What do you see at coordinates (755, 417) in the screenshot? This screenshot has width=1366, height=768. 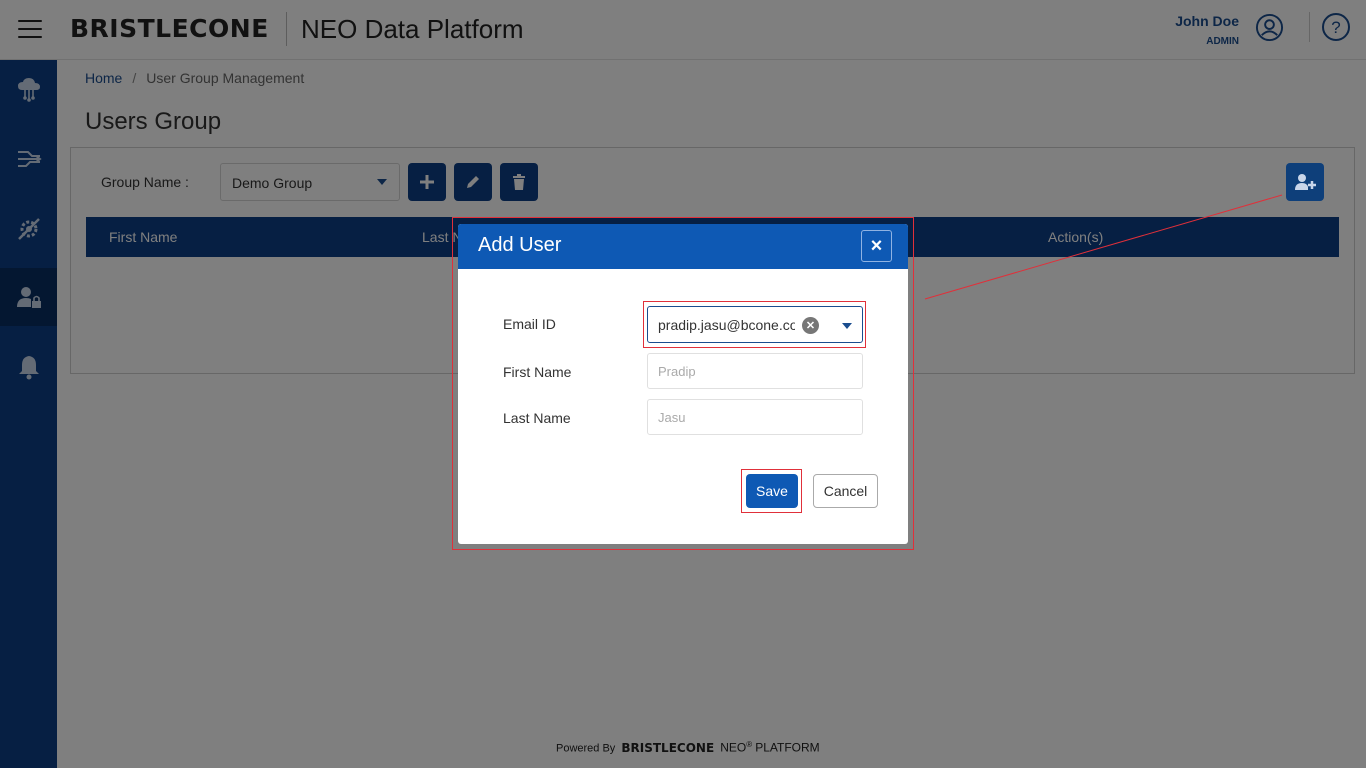 I see `last-name-field` at bounding box center [755, 417].